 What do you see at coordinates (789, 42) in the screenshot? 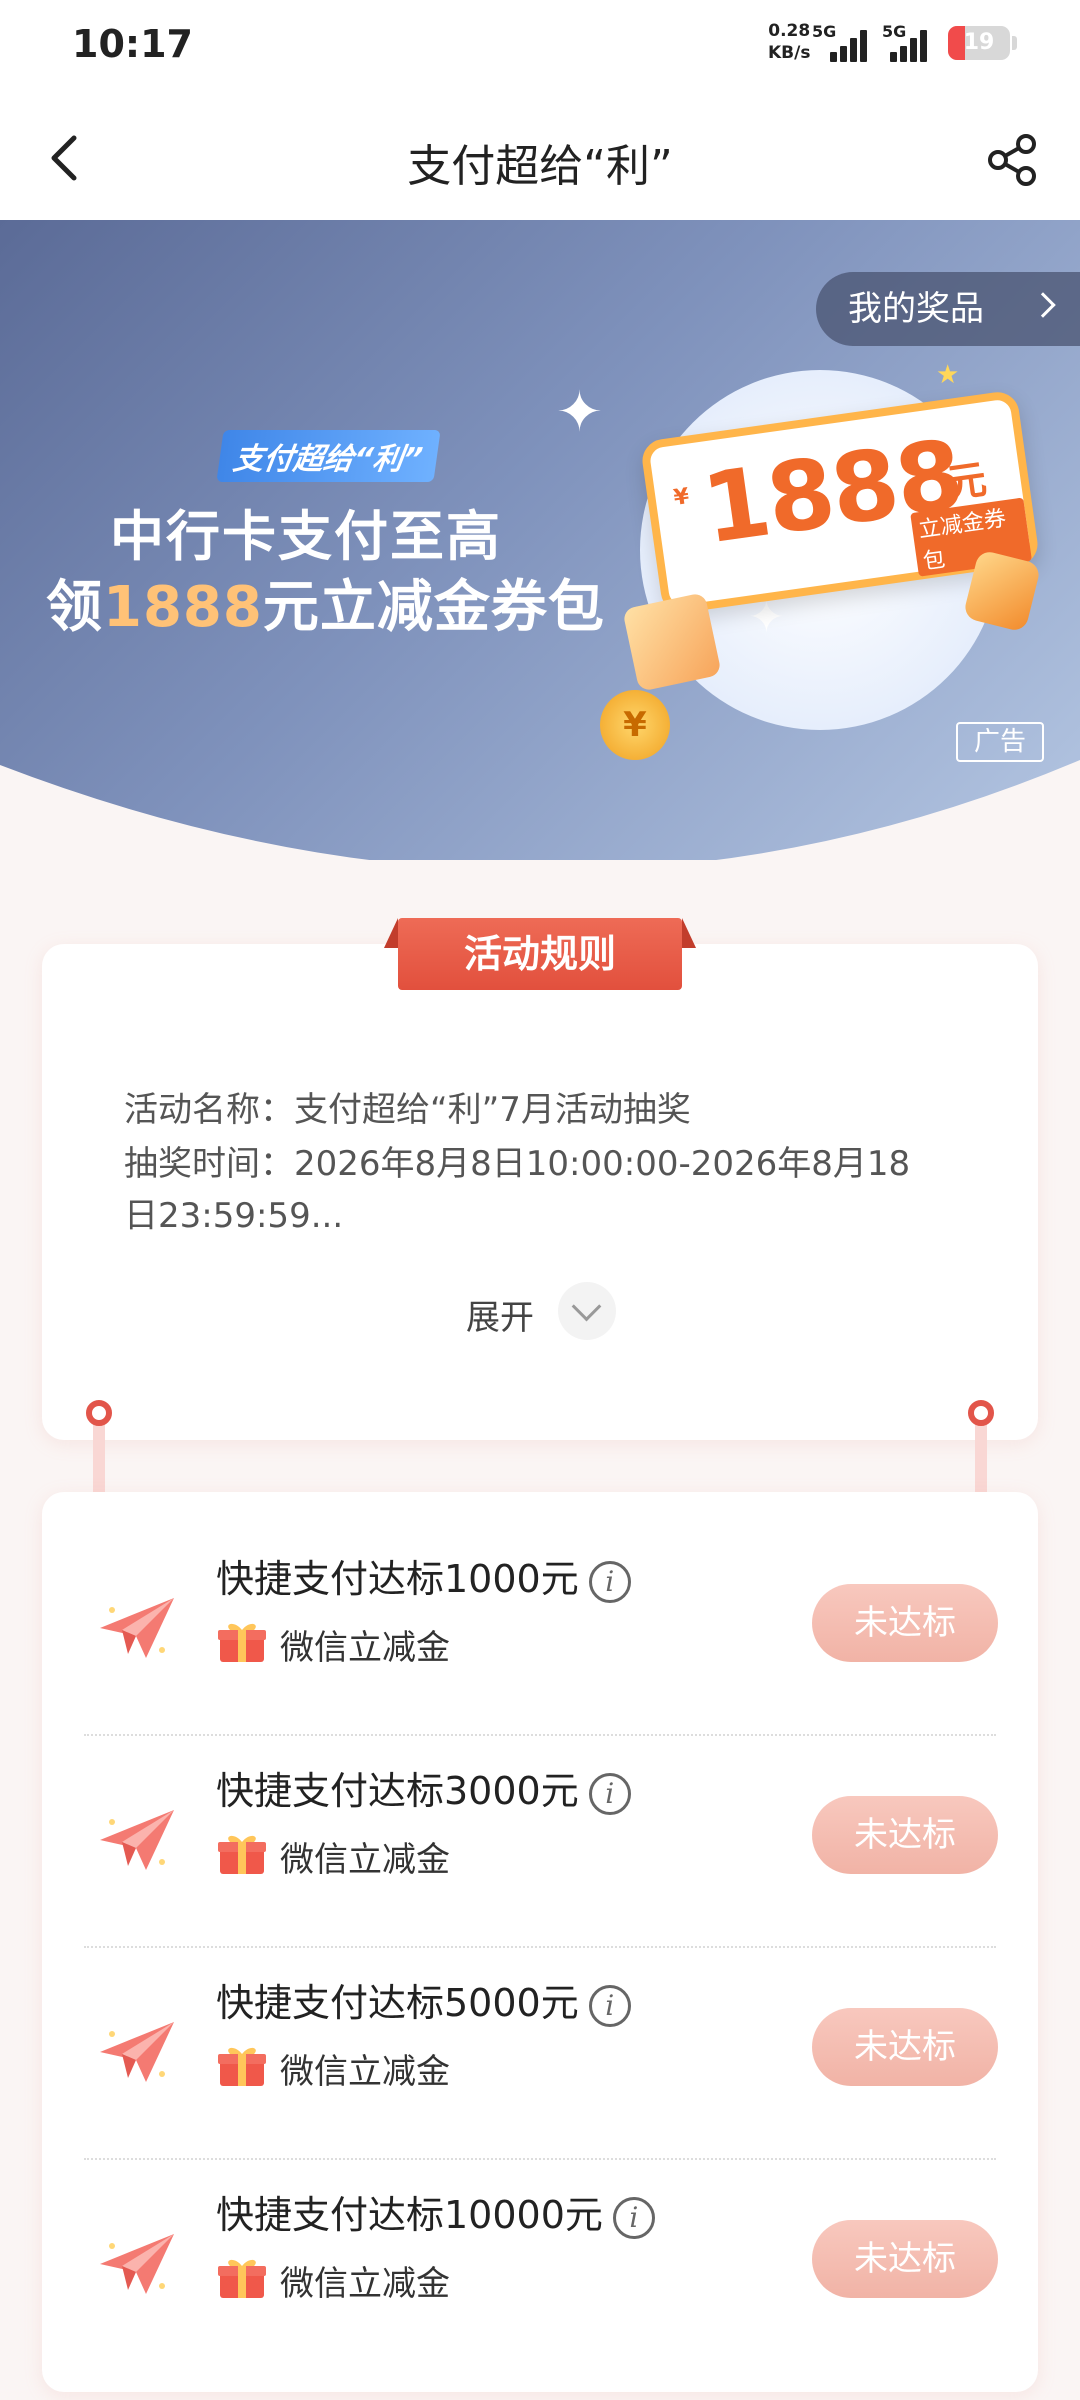
I see `network-speed: 0.28 KB/s` at bounding box center [789, 42].